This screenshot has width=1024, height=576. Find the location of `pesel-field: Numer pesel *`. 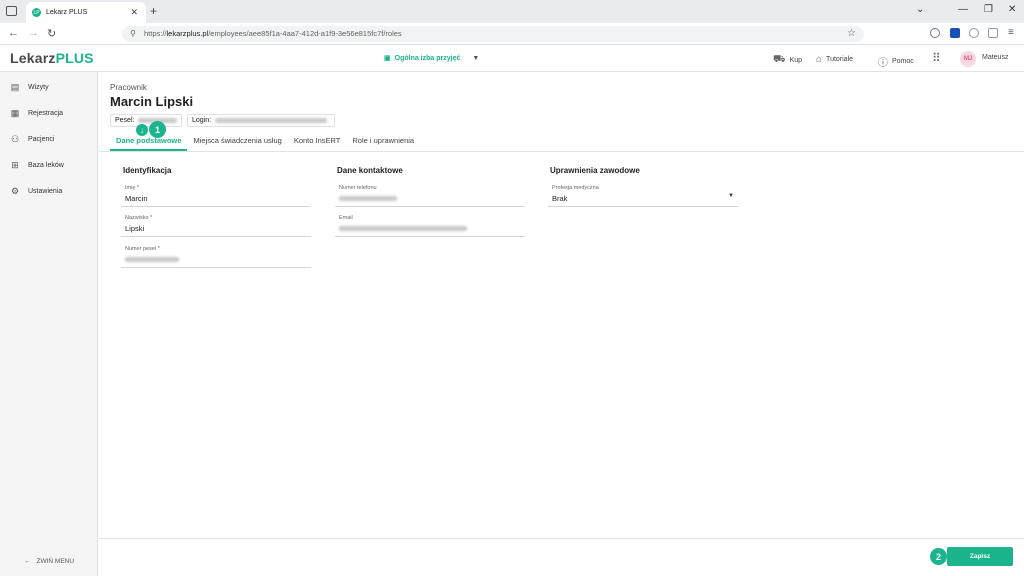

pesel-field: Numer pesel * is located at coordinates (216, 257).